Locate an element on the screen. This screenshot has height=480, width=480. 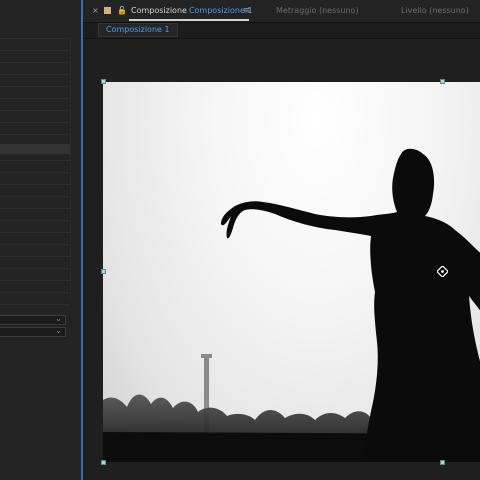
tab-footage: Metraggio (nessuno) is located at coordinates (317, 11).